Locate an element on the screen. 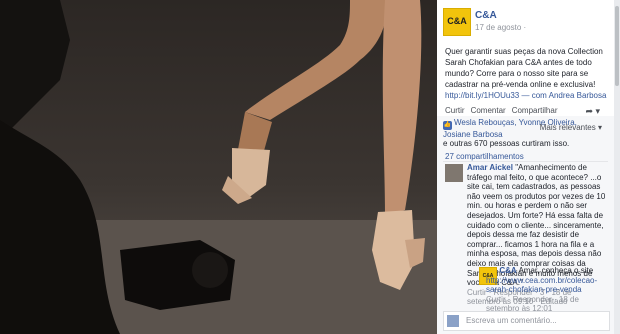  reply-text: Amar, conheça o site is located at coordinates (555, 270).